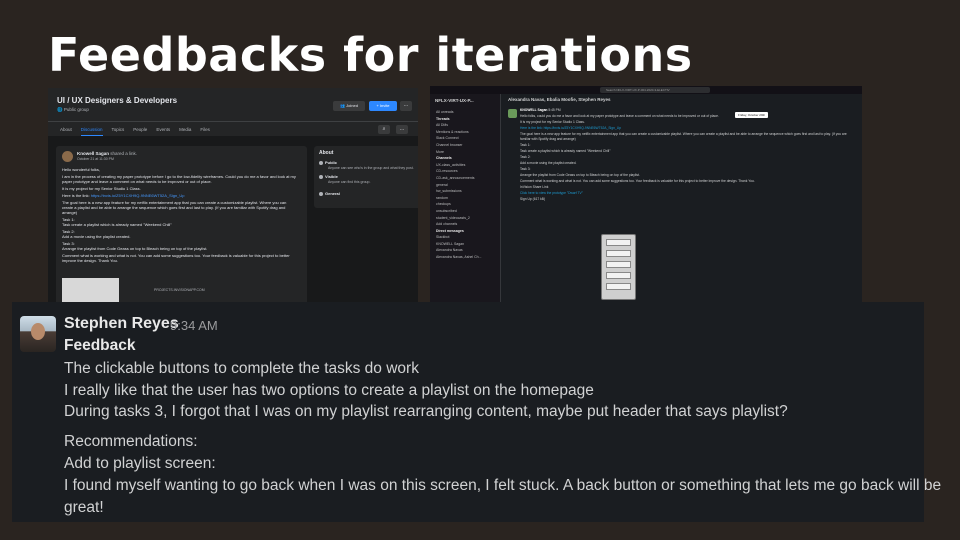 The height and width of the screenshot is (540, 960). I want to click on sidebar-item: student_videocasts_2, so click(459, 218).